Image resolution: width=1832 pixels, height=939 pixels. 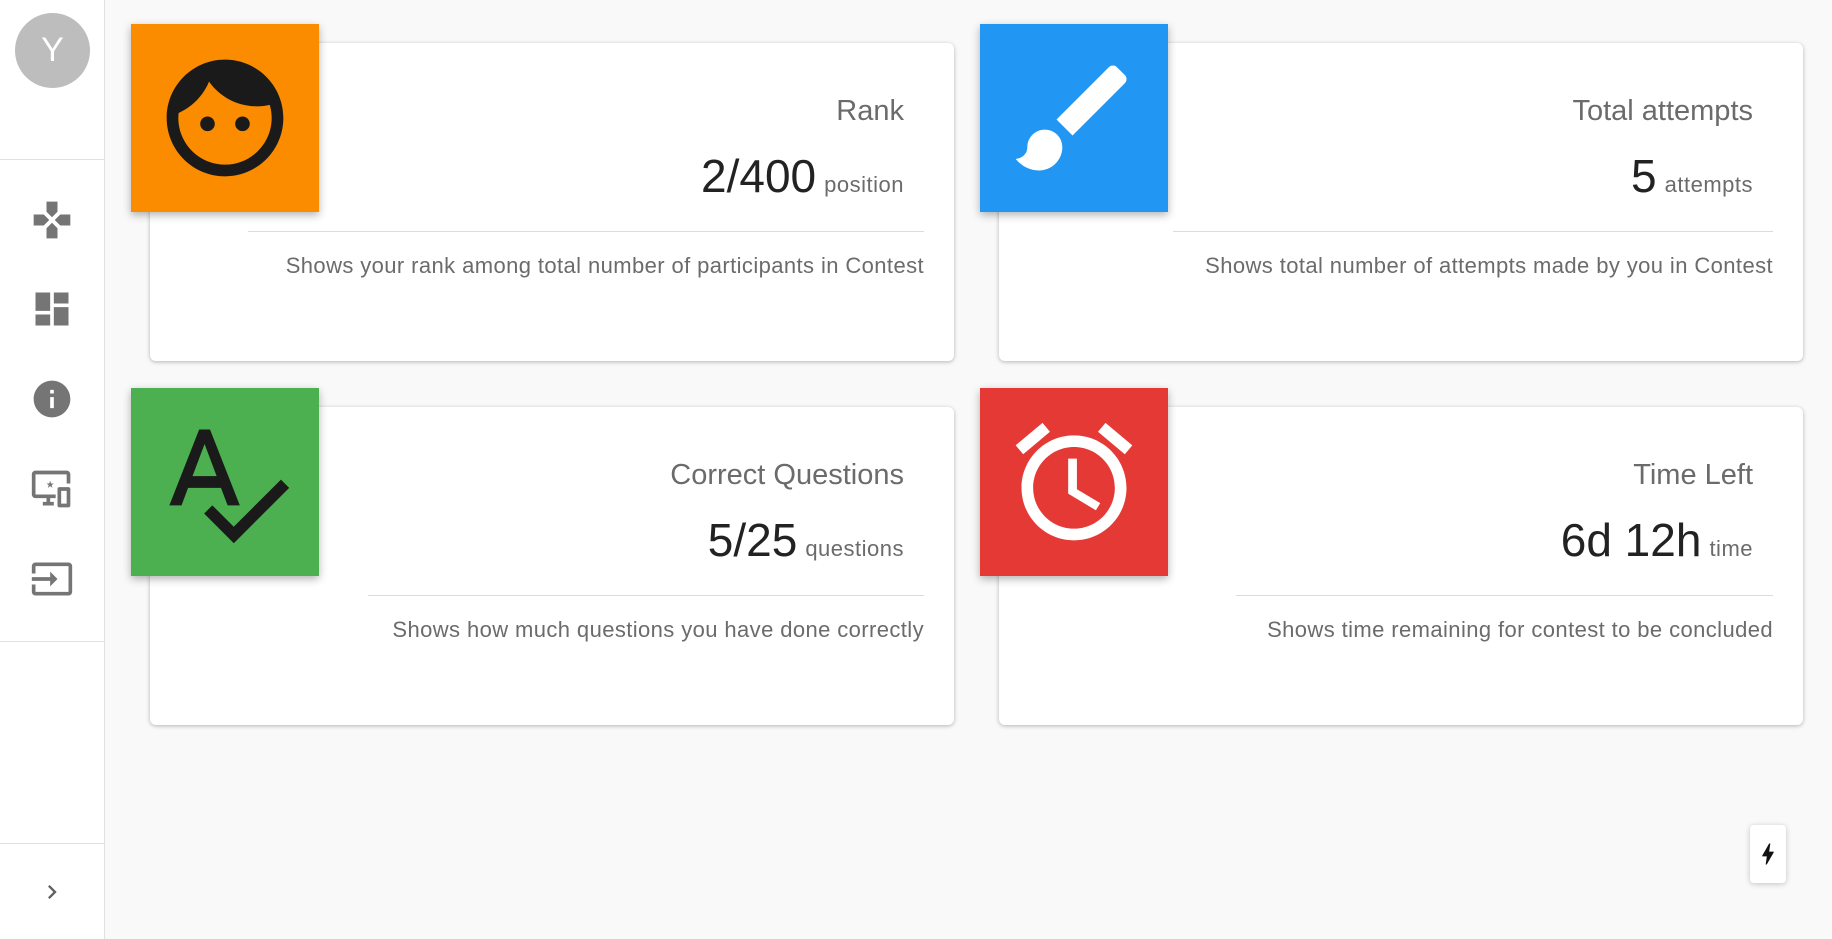 What do you see at coordinates (1708, 184) in the screenshot?
I see `card-unit: attempts` at bounding box center [1708, 184].